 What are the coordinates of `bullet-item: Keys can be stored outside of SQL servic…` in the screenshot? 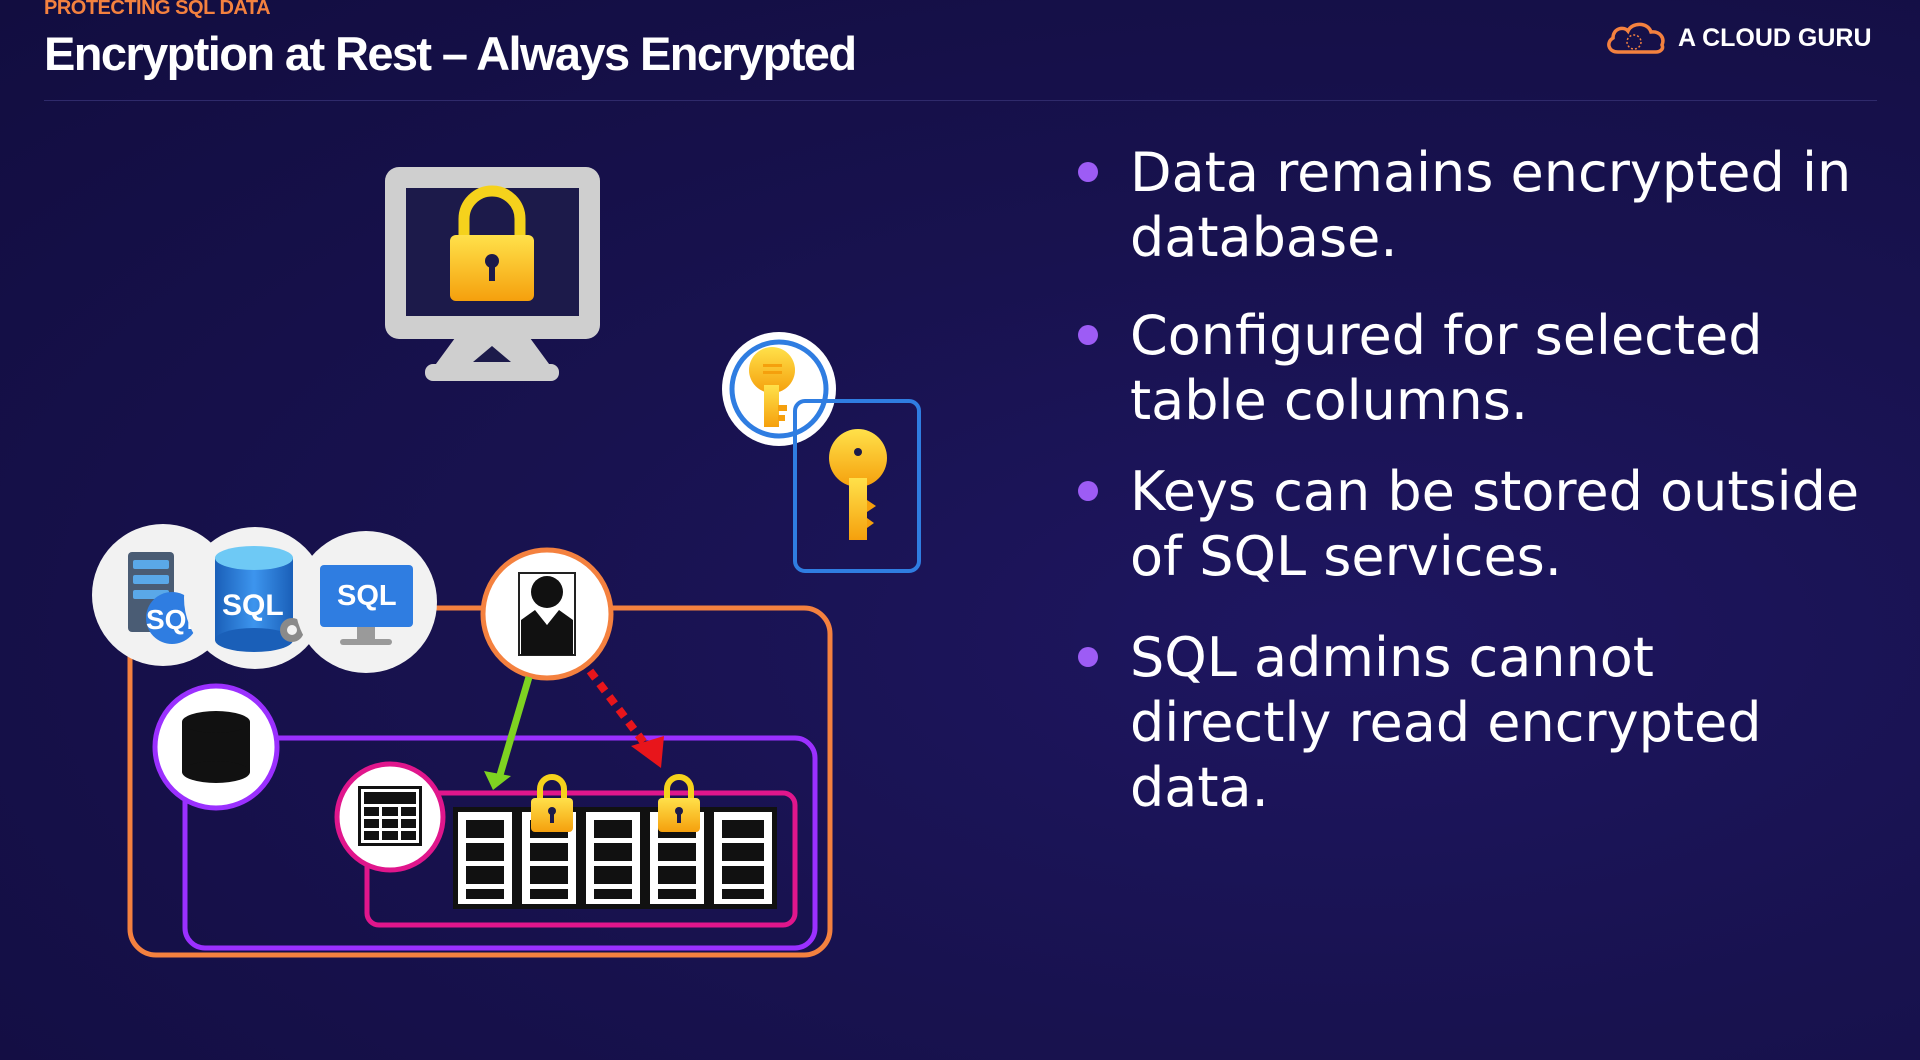 It's located at (1473, 524).